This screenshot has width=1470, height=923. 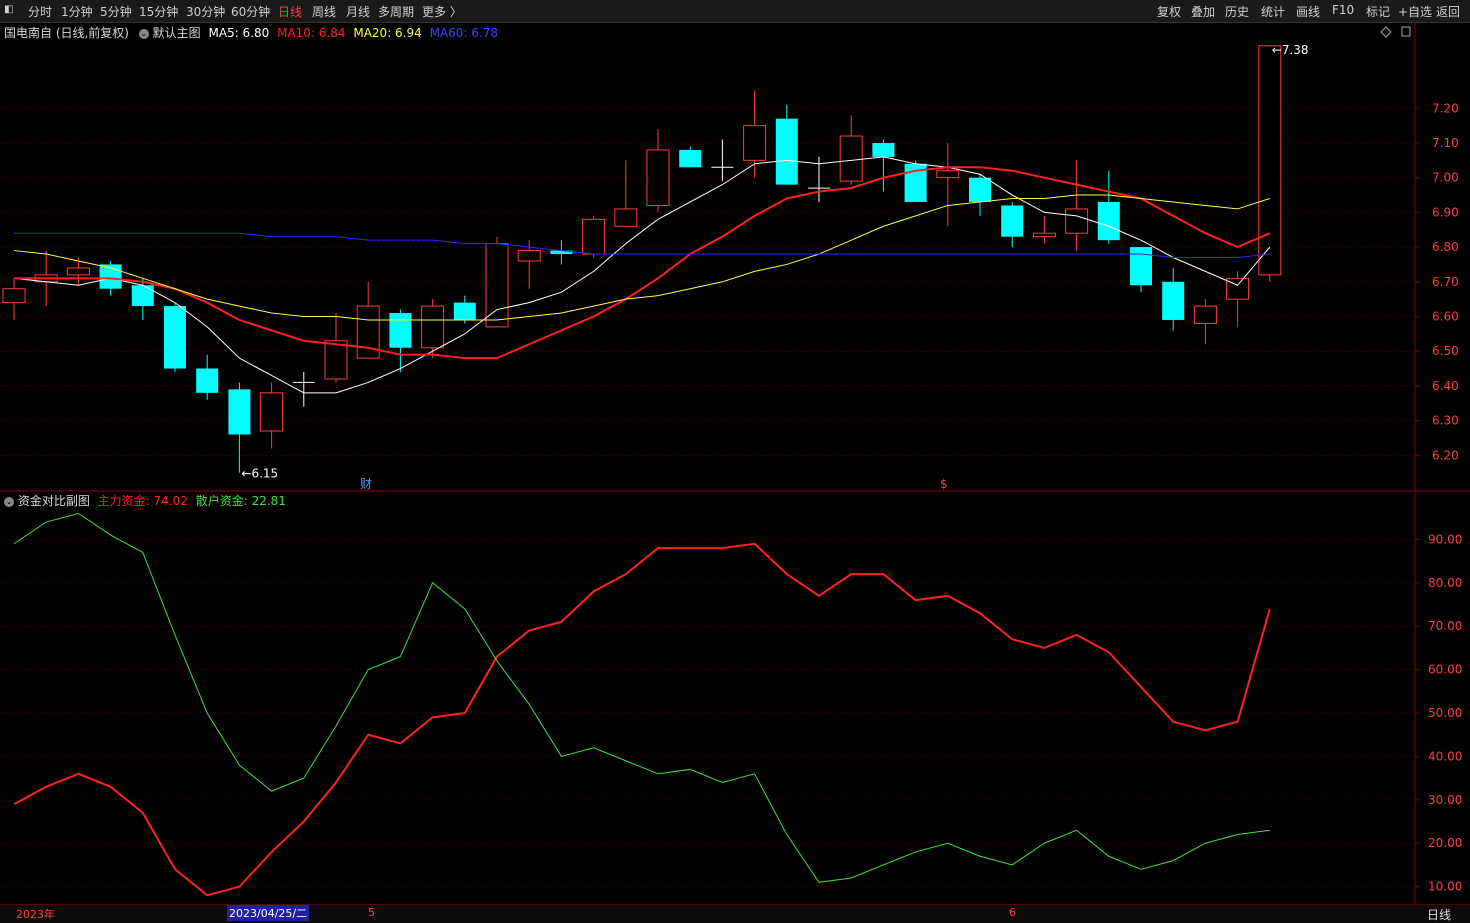 What do you see at coordinates (1445, 351) in the screenshot?
I see `main-tick-label: 6.50` at bounding box center [1445, 351].